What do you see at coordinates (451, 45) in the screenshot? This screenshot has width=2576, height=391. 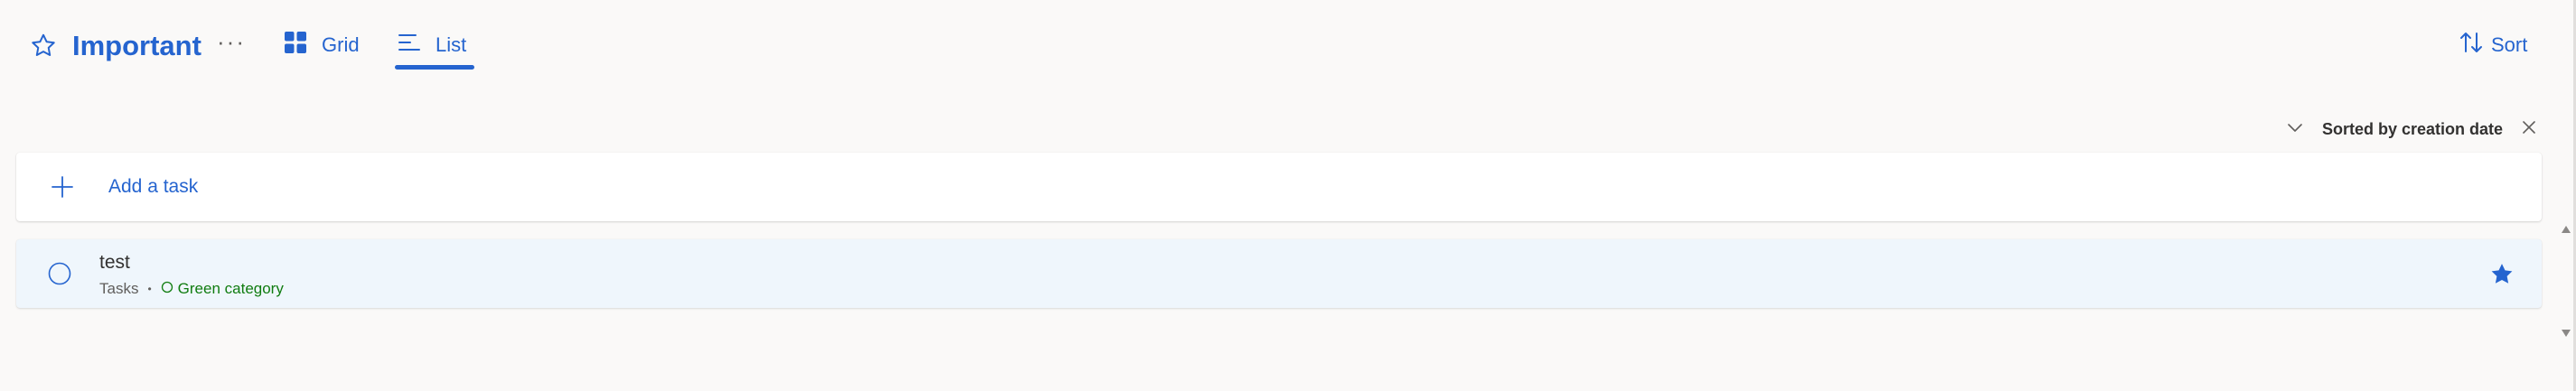 I see `view-list-label: List` at bounding box center [451, 45].